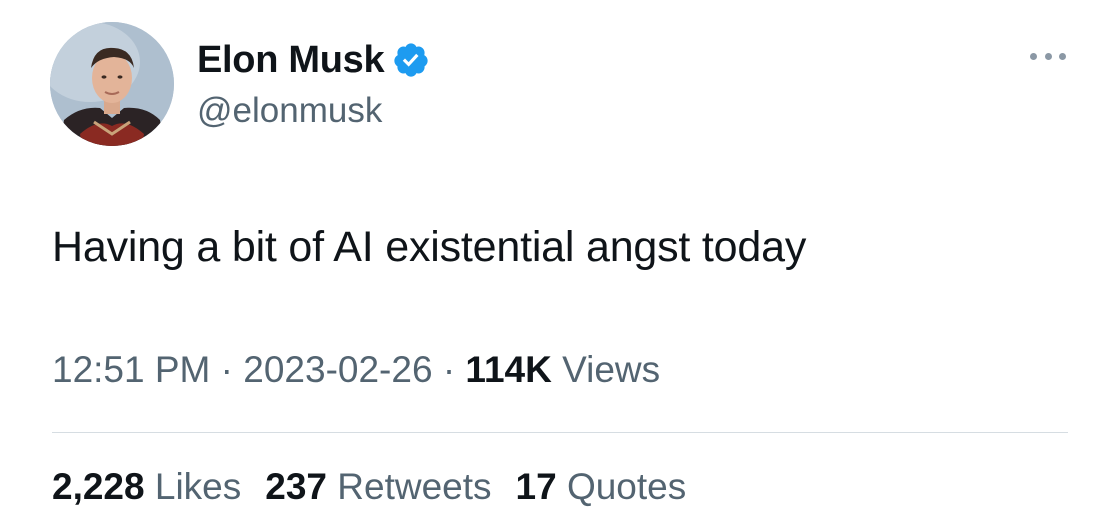  I want to click on retweets-label: Retweets, so click(414, 486).